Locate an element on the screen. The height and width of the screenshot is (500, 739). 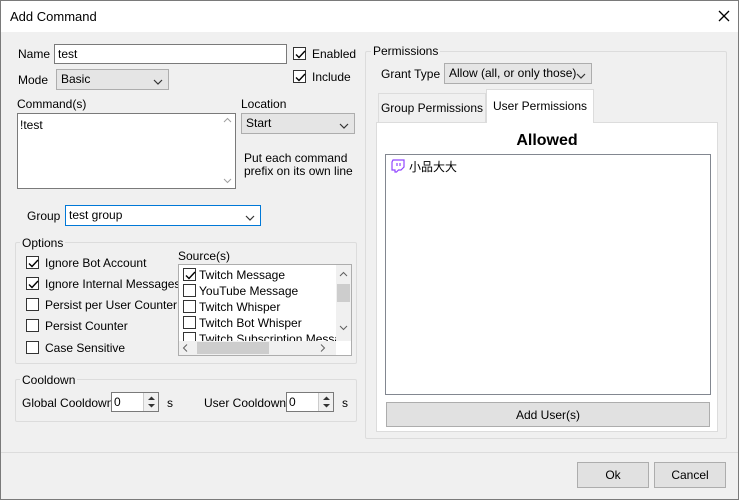
grant-type-select: Allow (all, or only those) is located at coordinates (518, 73).